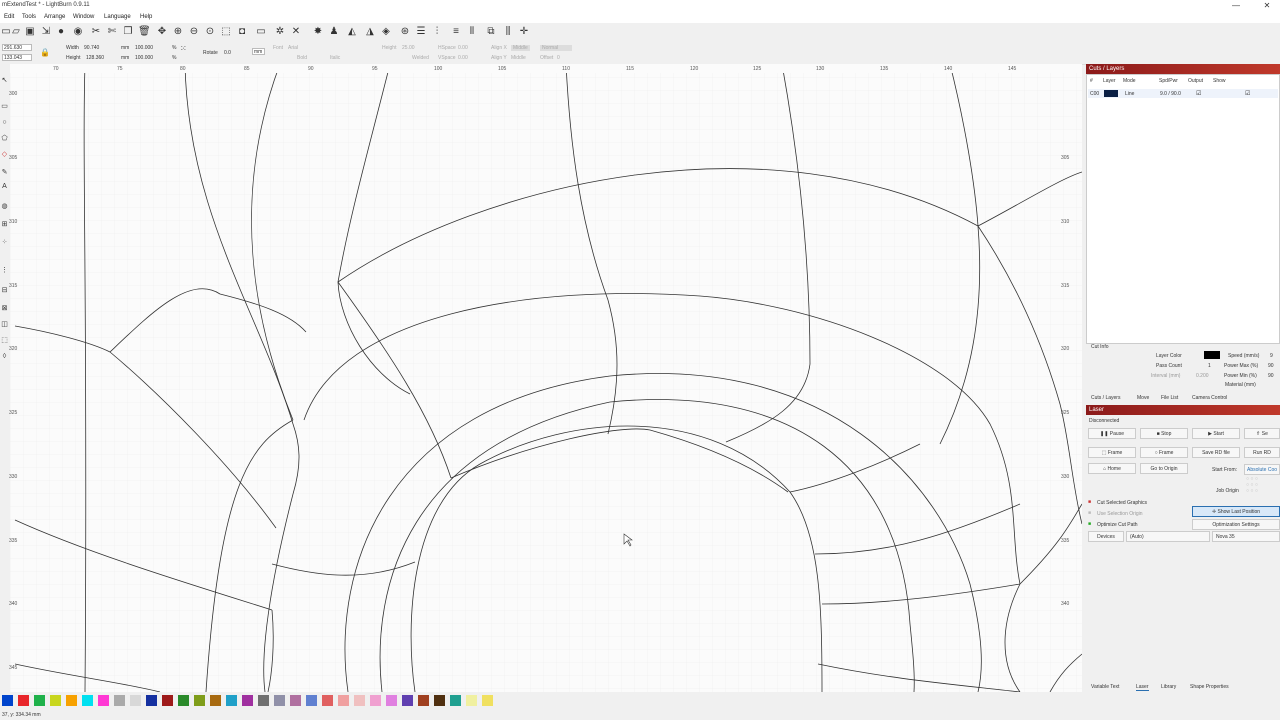 The height and width of the screenshot is (720, 1280). I want to click on layer-mode: Line, so click(1129, 94).